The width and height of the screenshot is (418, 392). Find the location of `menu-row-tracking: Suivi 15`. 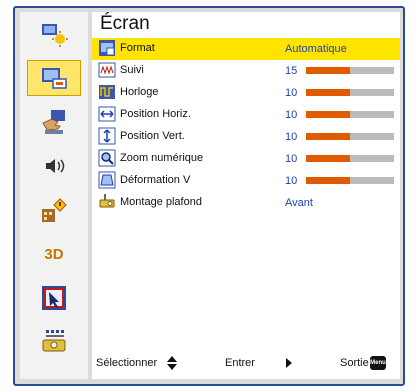

menu-row-tracking: Suivi 15 is located at coordinates (246, 71).